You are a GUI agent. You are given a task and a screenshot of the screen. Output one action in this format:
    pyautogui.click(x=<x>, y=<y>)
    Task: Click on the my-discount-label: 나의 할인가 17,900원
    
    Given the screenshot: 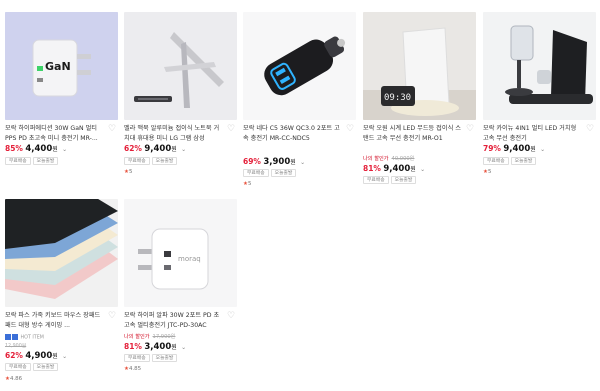 What is the action you would take?
    pyautogui.click(x=149, y=337)
    